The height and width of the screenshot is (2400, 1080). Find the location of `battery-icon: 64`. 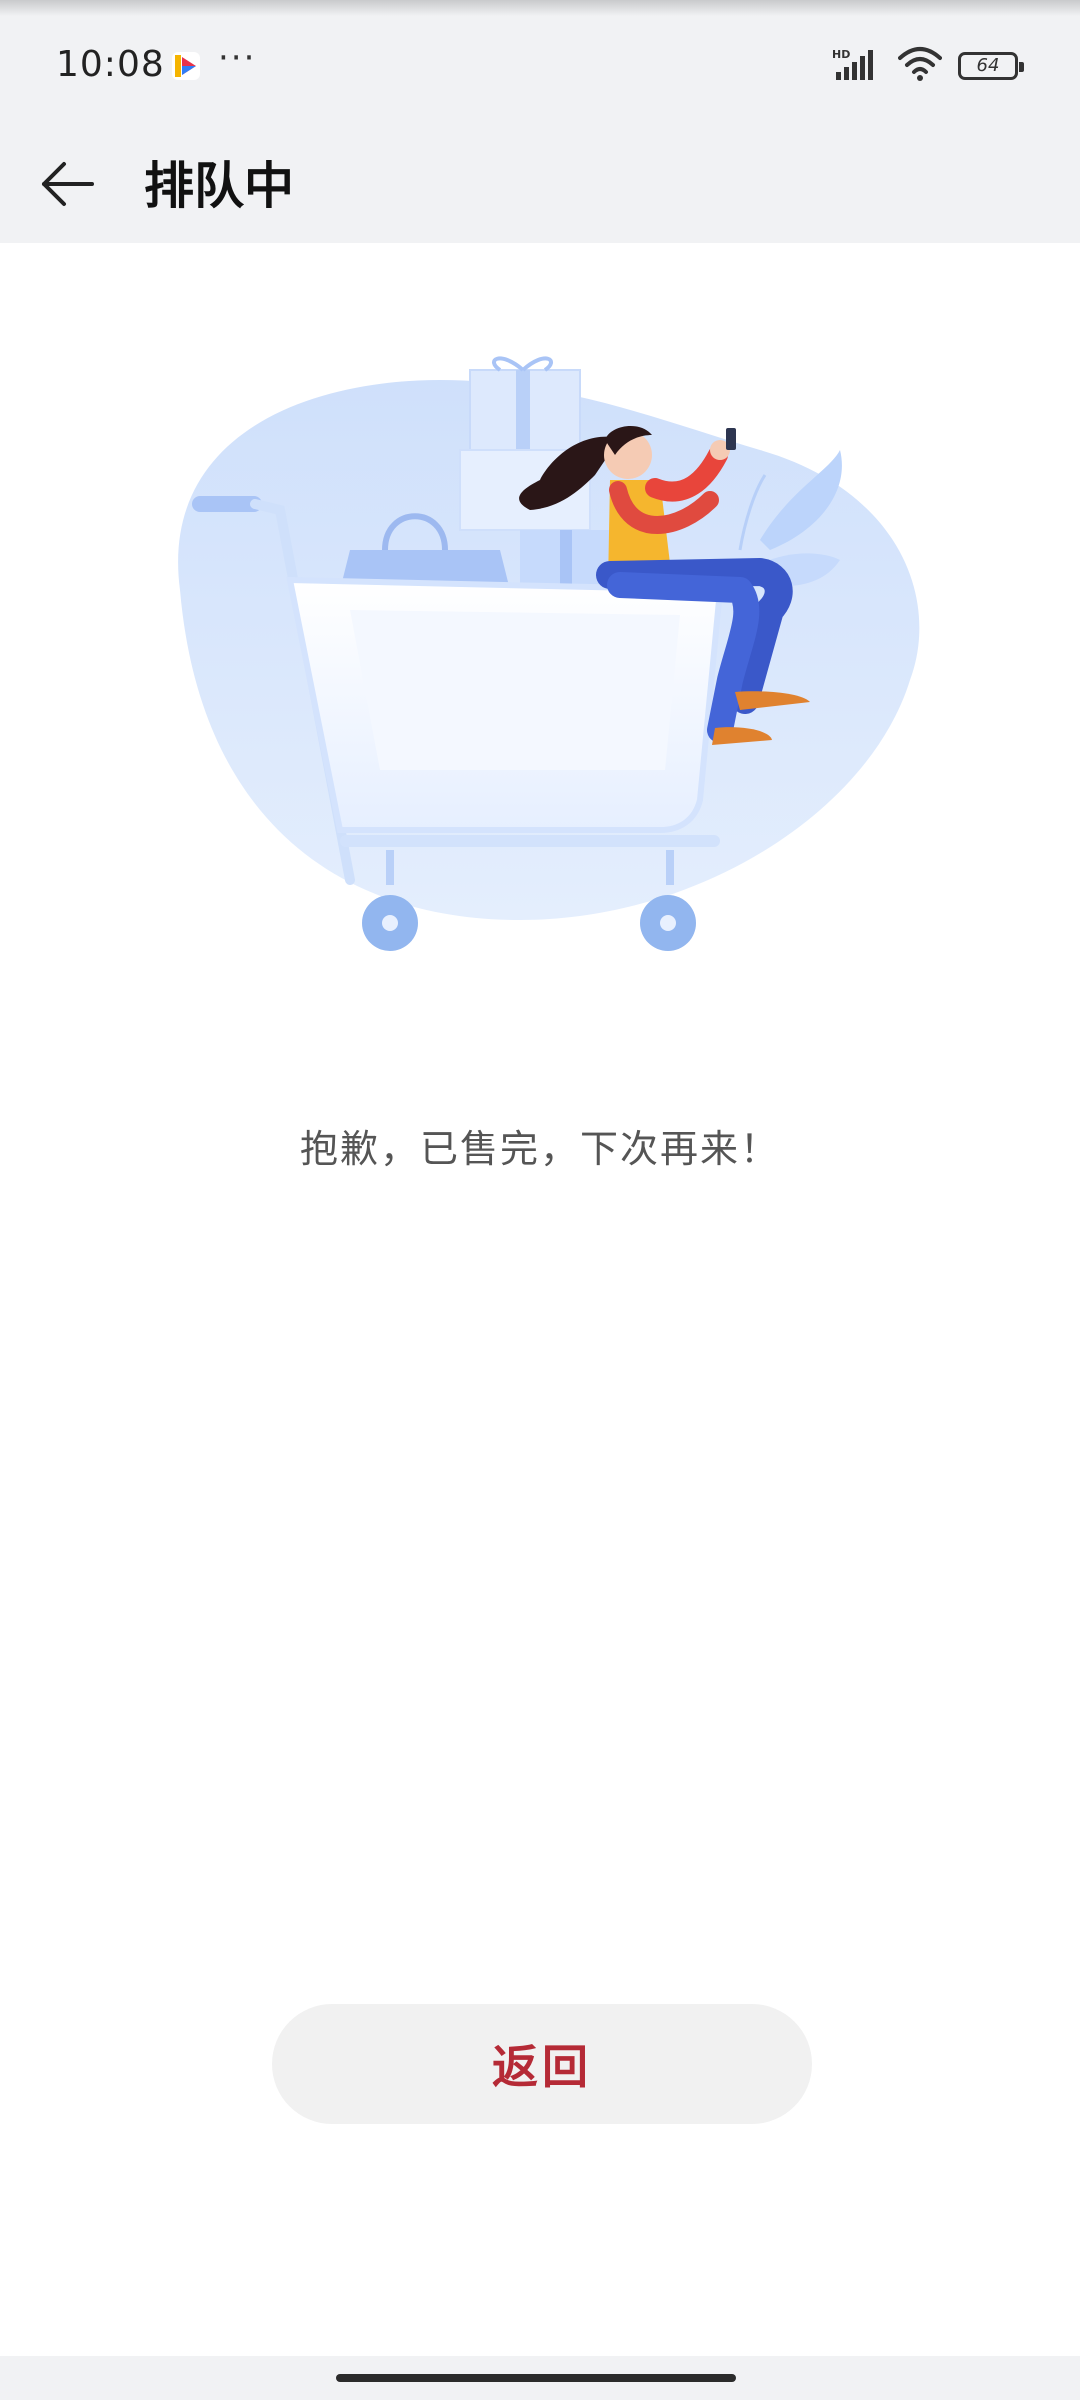

battery-icon: 64 is located at coordinates (991, 66).